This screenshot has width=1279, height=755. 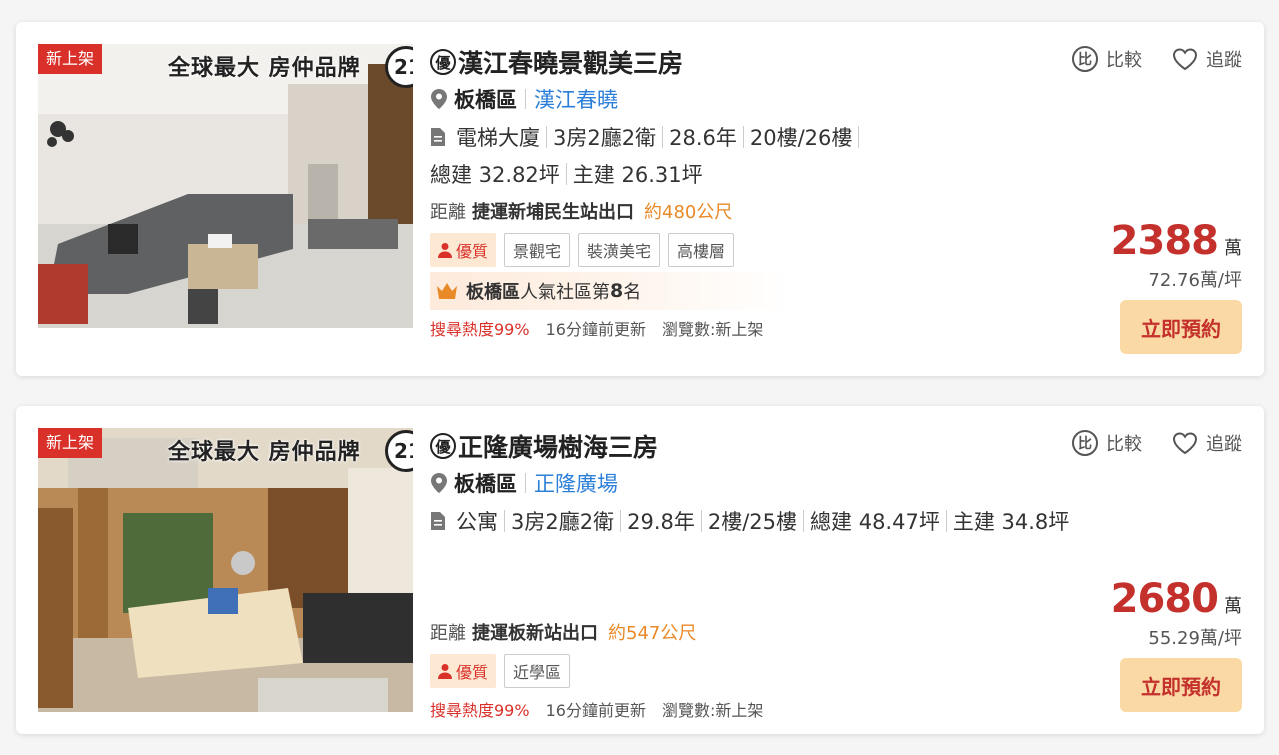 What do you see at coordinates (445, 250) in the screenshot?
I see `person-icon` at bounding box center [445, 250].